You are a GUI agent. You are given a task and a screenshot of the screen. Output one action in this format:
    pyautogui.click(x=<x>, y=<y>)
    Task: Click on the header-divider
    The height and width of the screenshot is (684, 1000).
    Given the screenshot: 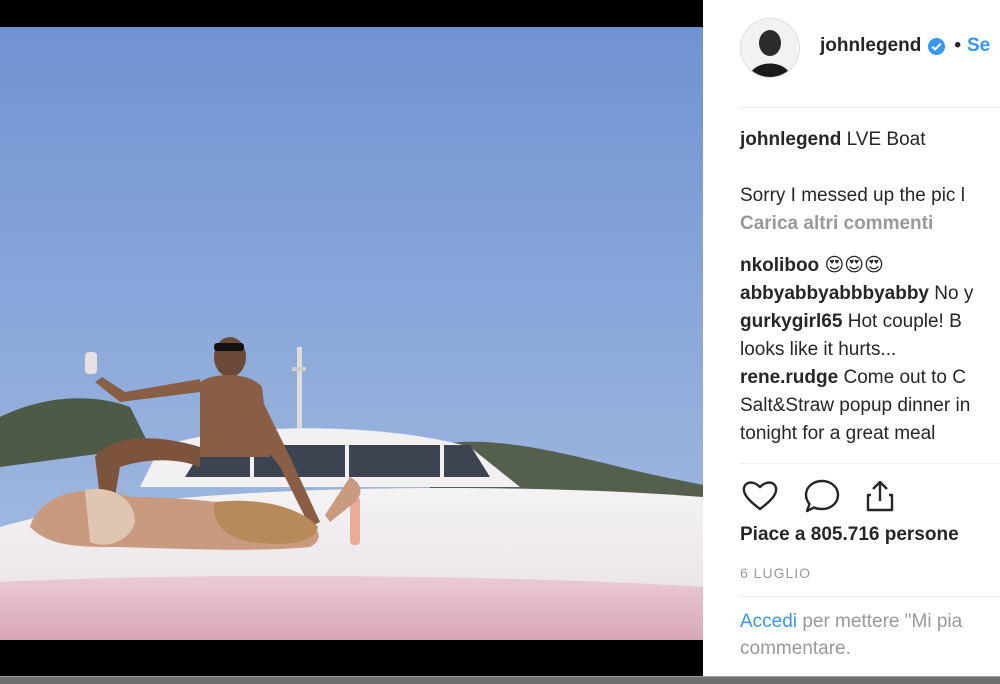 What is the action you would take?
    pyautogui.click(x=870, y=107)
    